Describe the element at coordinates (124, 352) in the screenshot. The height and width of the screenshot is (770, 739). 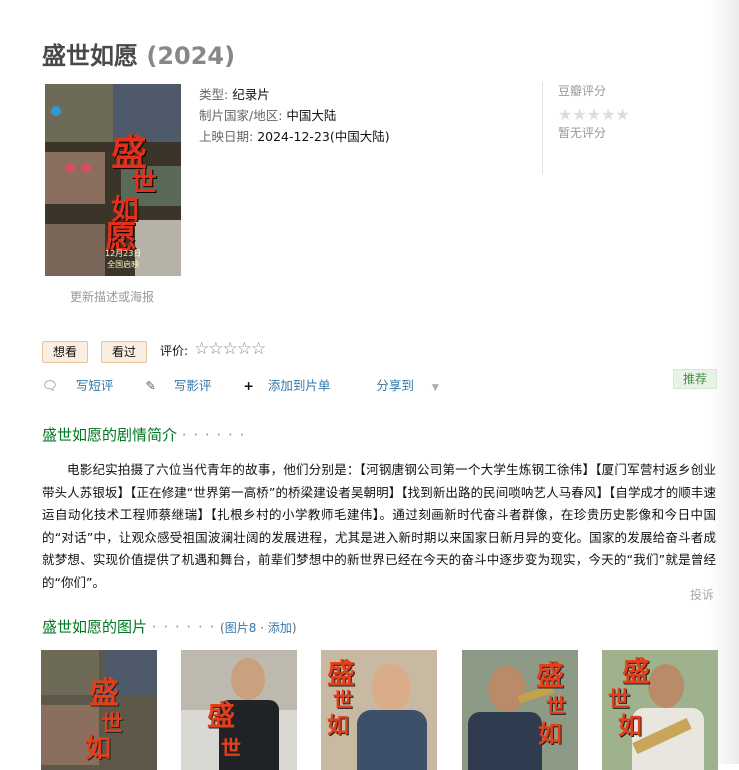
I see `watched-button: 看过` at that location.